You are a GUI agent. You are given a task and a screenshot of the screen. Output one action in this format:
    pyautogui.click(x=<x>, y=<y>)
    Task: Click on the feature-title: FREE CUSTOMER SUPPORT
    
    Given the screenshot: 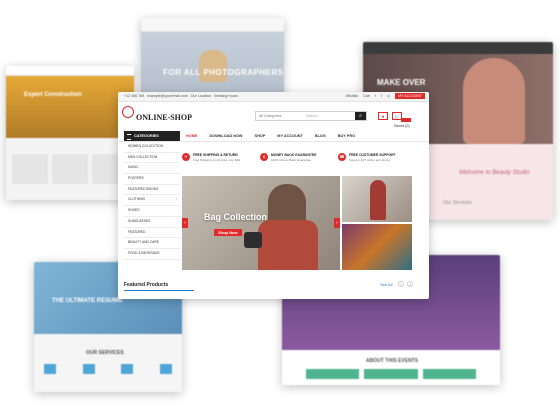 What is the action you would take?
    pyautogui.click(x=372, y=155)
    